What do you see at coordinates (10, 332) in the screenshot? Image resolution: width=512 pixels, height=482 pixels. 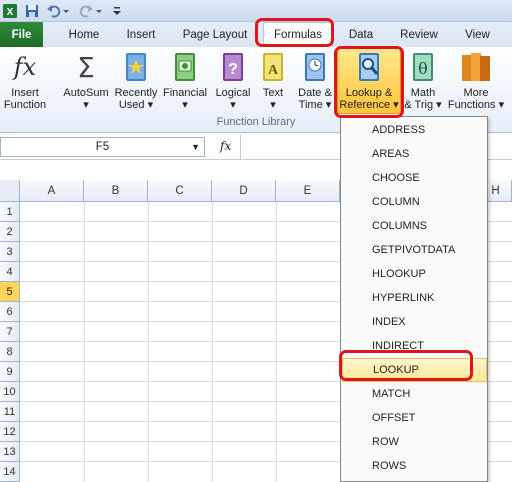 I see `row-header: 7` at bounding box center [10, 332].